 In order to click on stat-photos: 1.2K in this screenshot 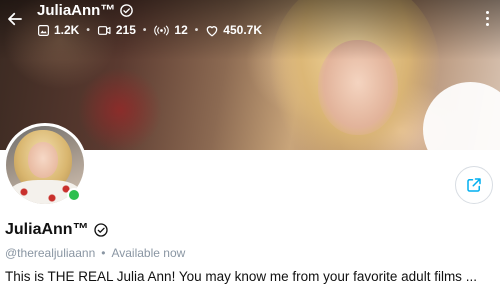, I will do `click(58, 30)`.